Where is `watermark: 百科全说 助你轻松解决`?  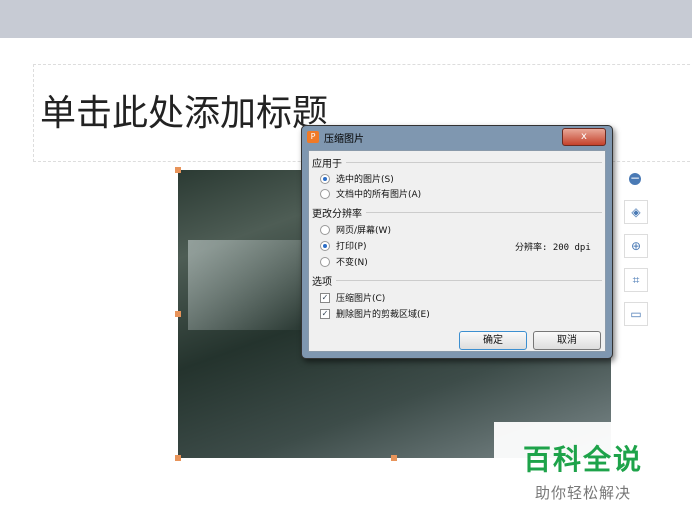
watermark: 百科全说 助你轻松解决 is located at coordinates (583, 462).